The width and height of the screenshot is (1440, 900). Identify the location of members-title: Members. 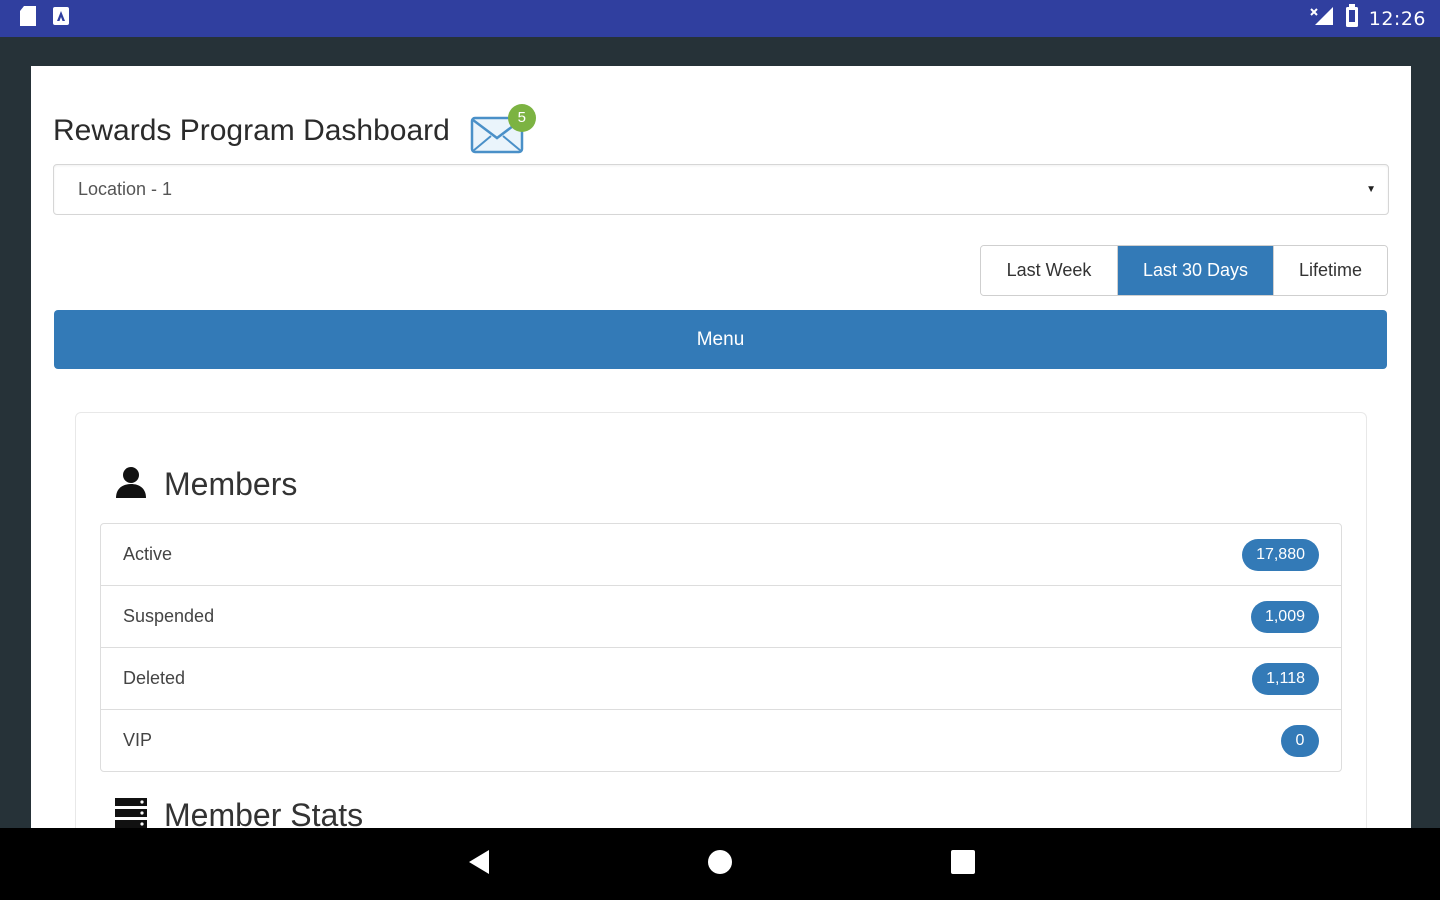
(231, 484).